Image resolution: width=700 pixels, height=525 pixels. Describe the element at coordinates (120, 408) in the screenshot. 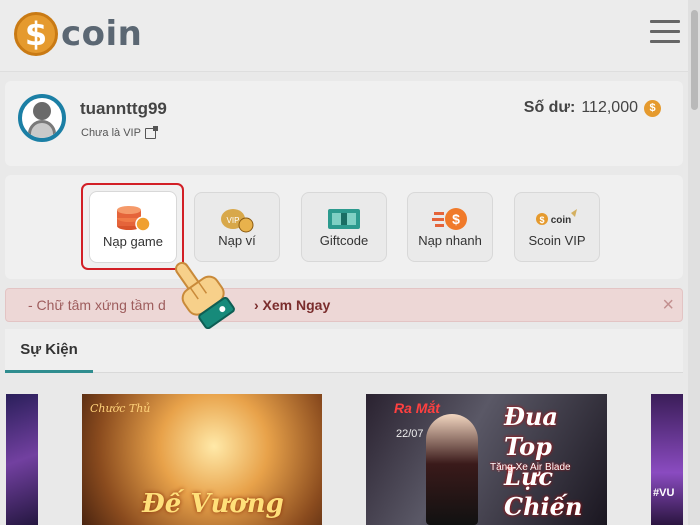

I see `banner-badge: Chước Thủ` at that location.